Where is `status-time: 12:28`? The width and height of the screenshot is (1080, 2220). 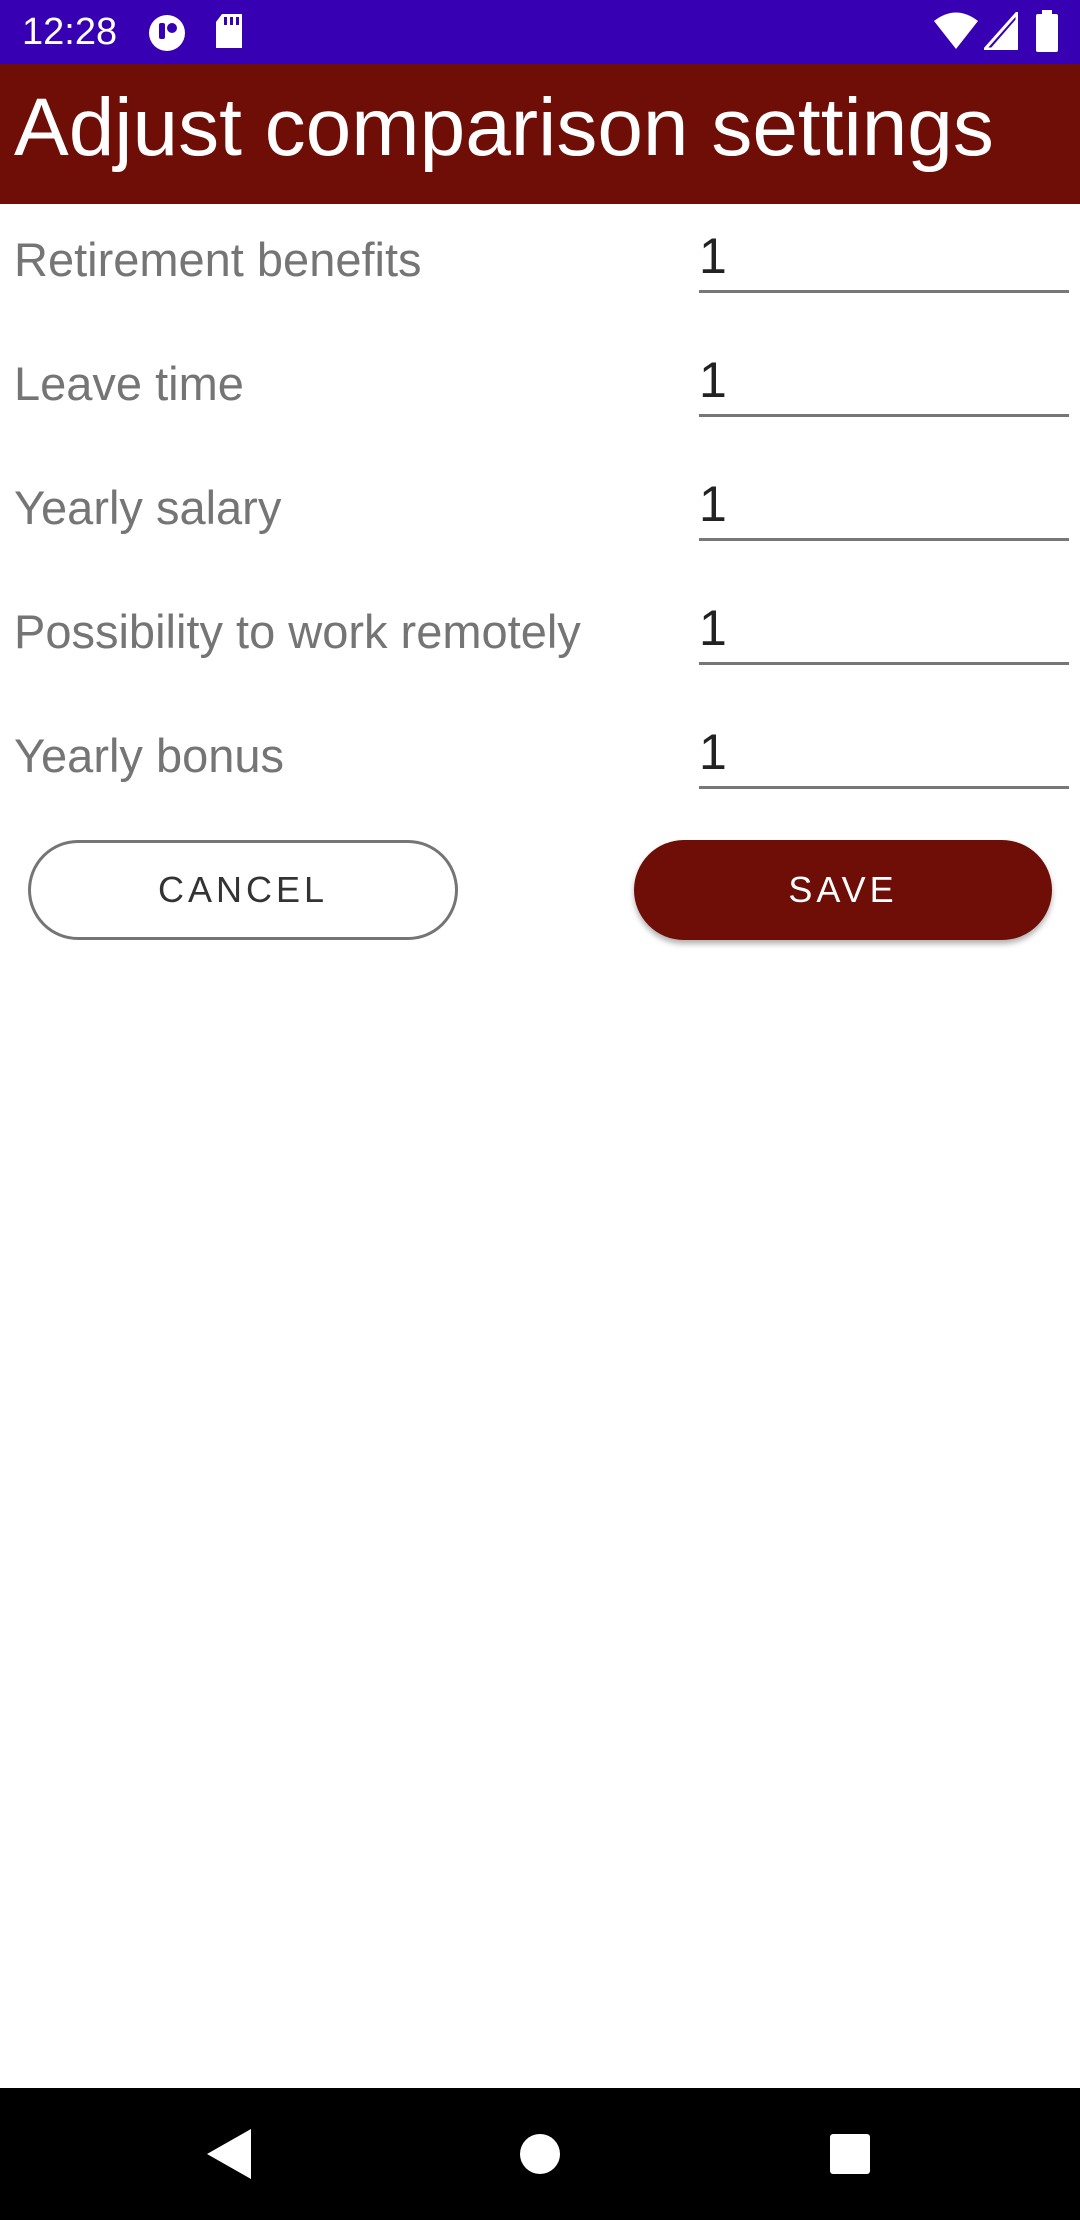
status-time: 12:28 is located at coordinates (70, 32).